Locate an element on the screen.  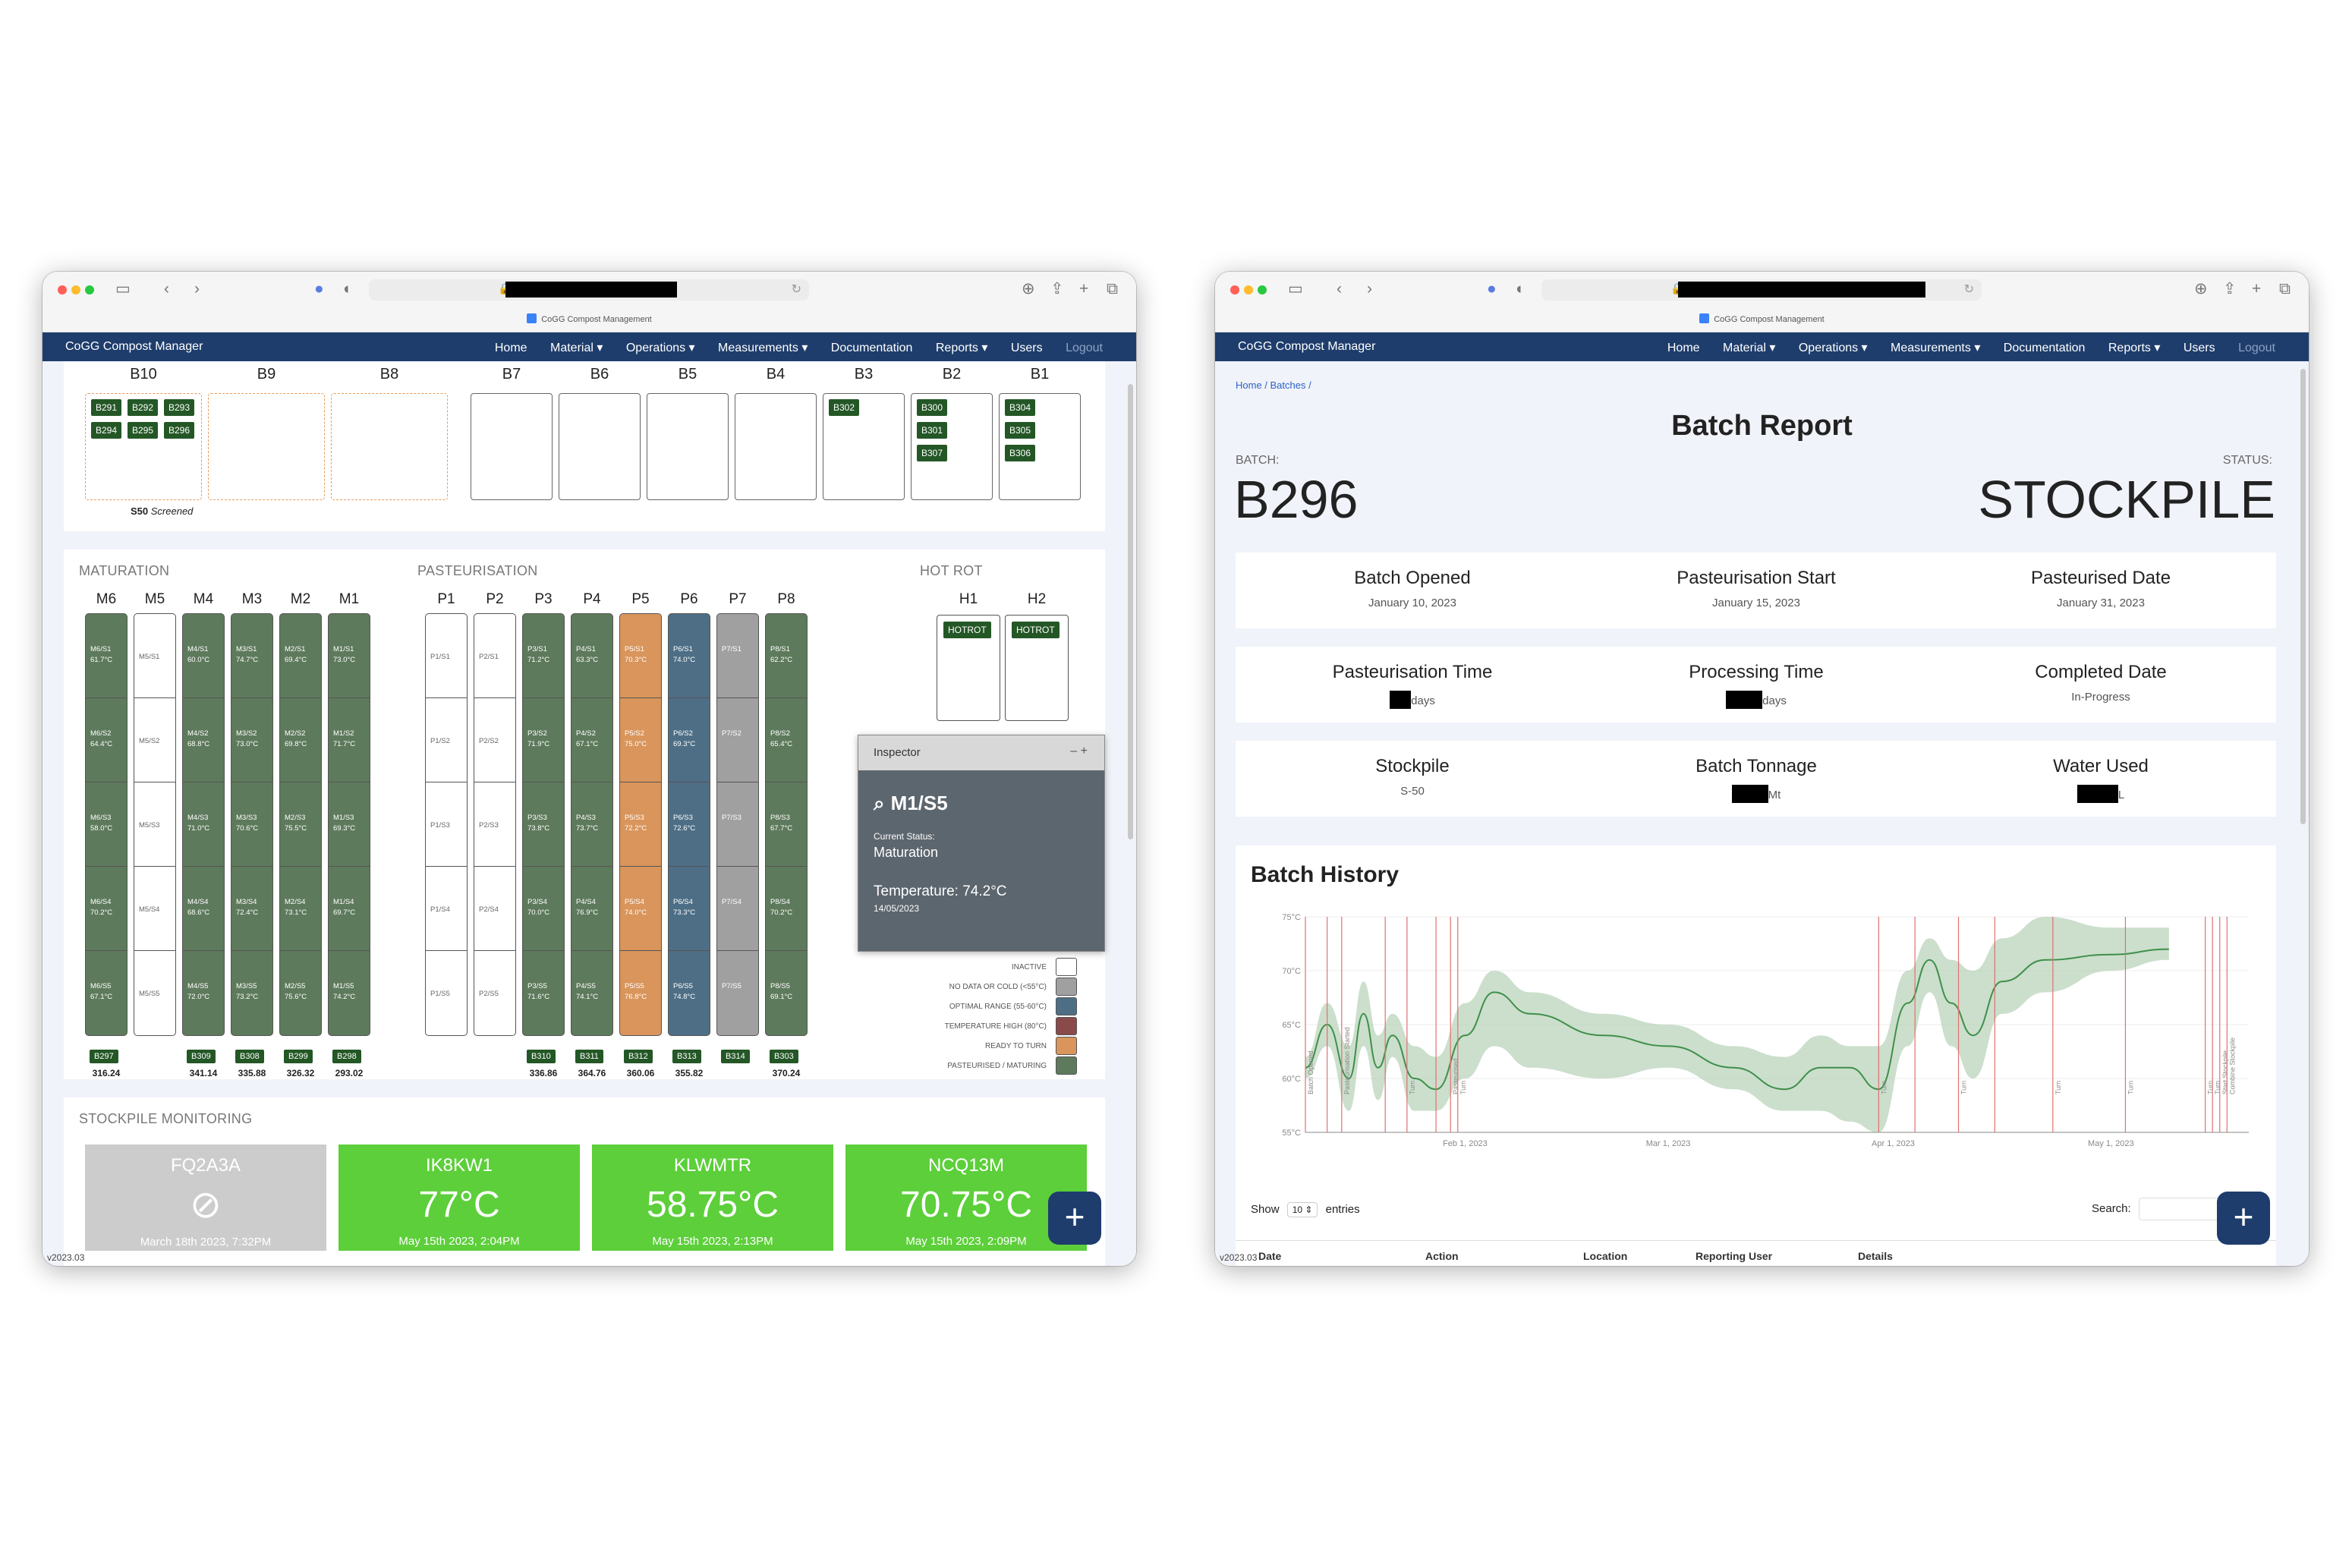
sidebar-icon: ▭ is located at coordinates (123, 289).